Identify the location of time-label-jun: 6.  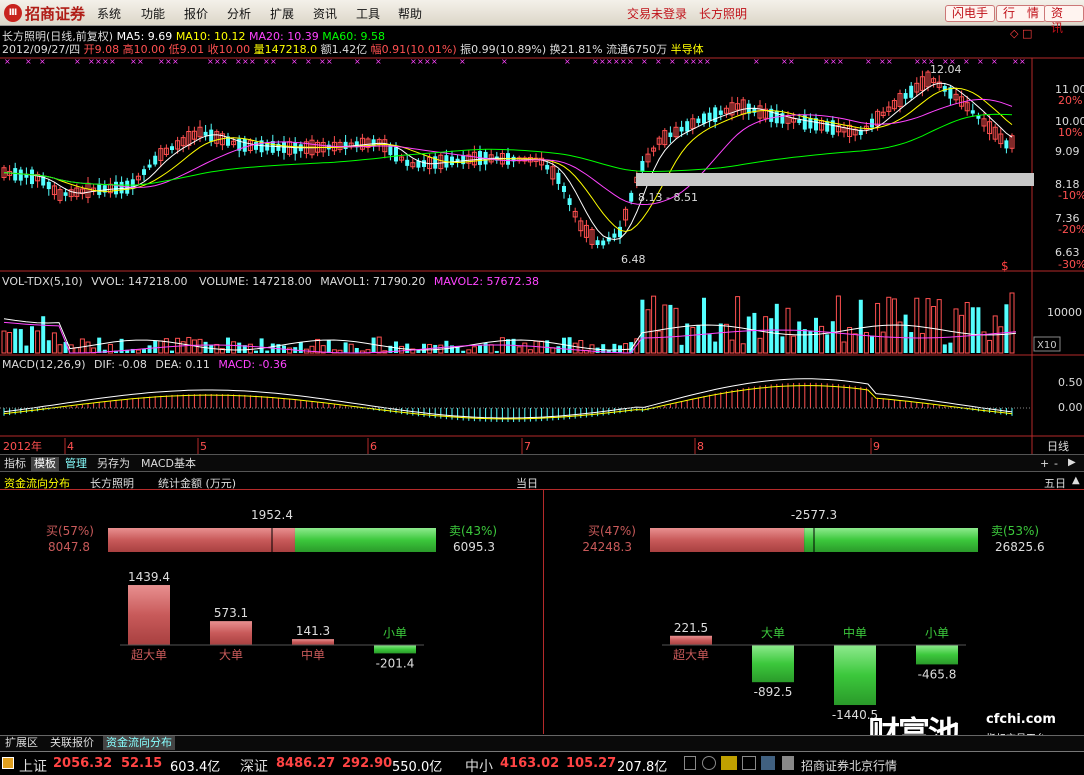
(373, 446).